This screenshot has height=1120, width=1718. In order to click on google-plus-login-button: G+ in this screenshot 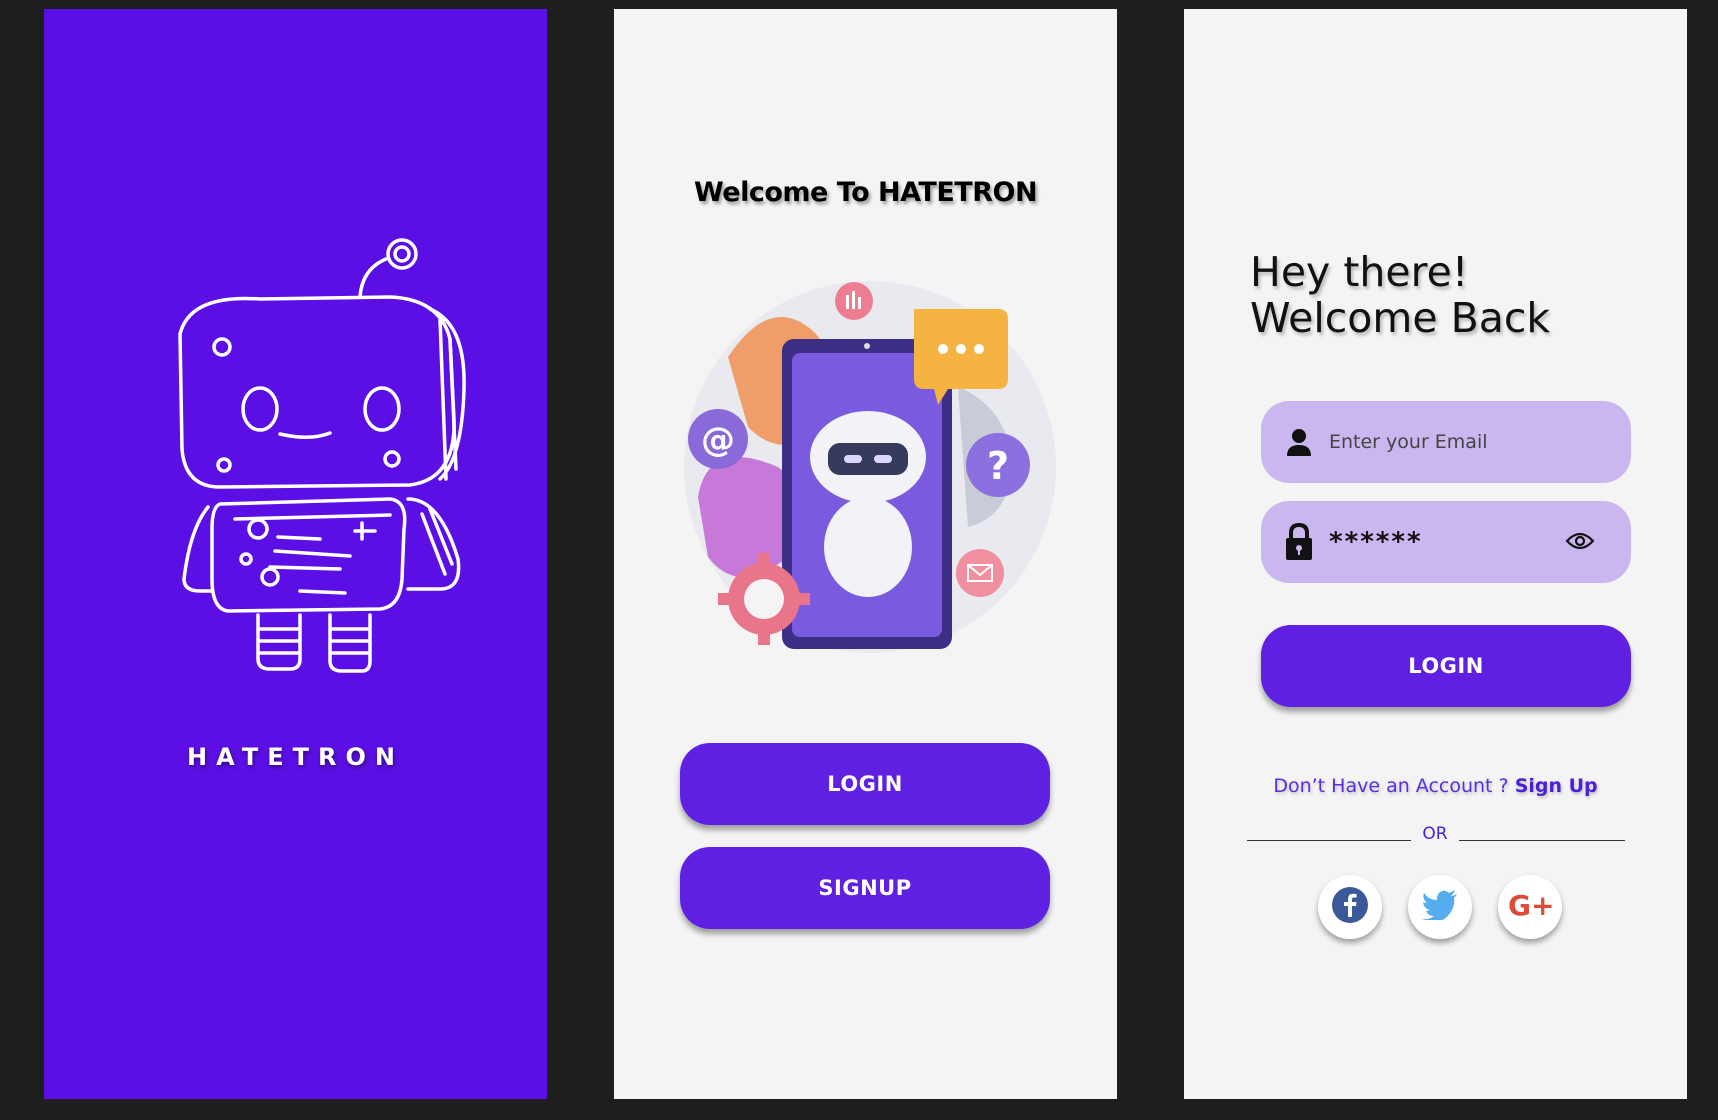, I will do `click(1530, 907)`.